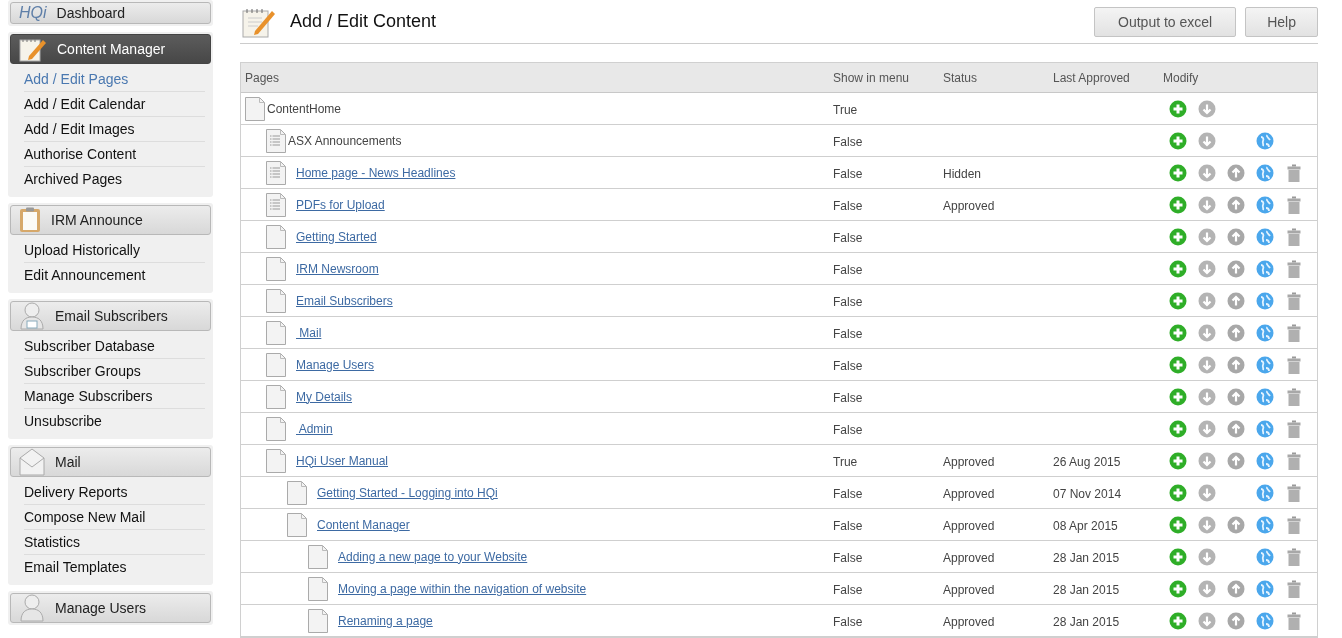 The height and width of the screenshot is (638, 1342). Describe the element at coordinates (342, 460) in the screenshot. I see `page-link: HQi User Manual` at that location.